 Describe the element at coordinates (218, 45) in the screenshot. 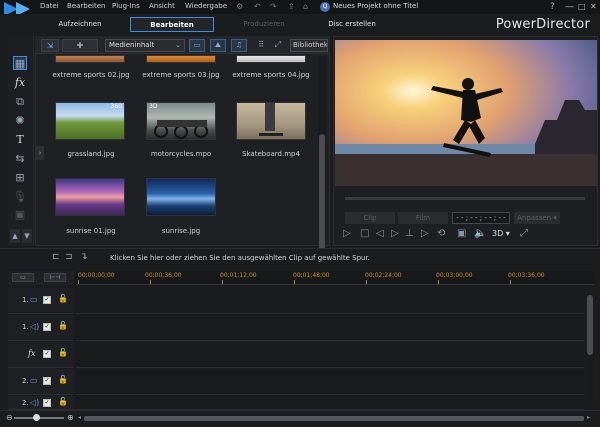

I see `filter-image-icon: ⛰` at that location.